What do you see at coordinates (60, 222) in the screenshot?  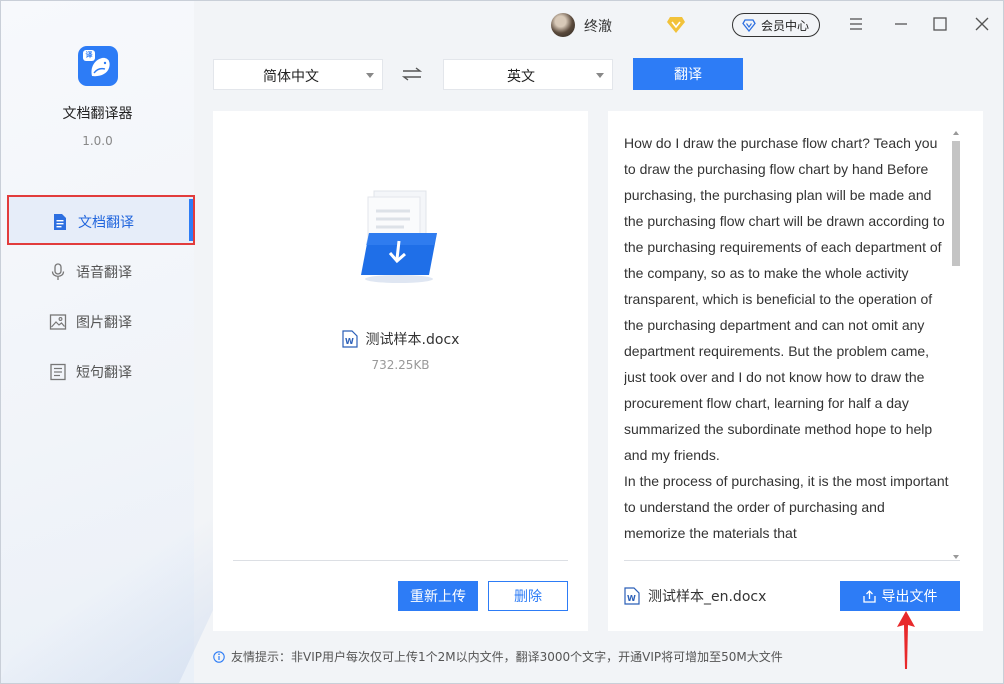 I see `document-icon` at bounding box center [60, 222].